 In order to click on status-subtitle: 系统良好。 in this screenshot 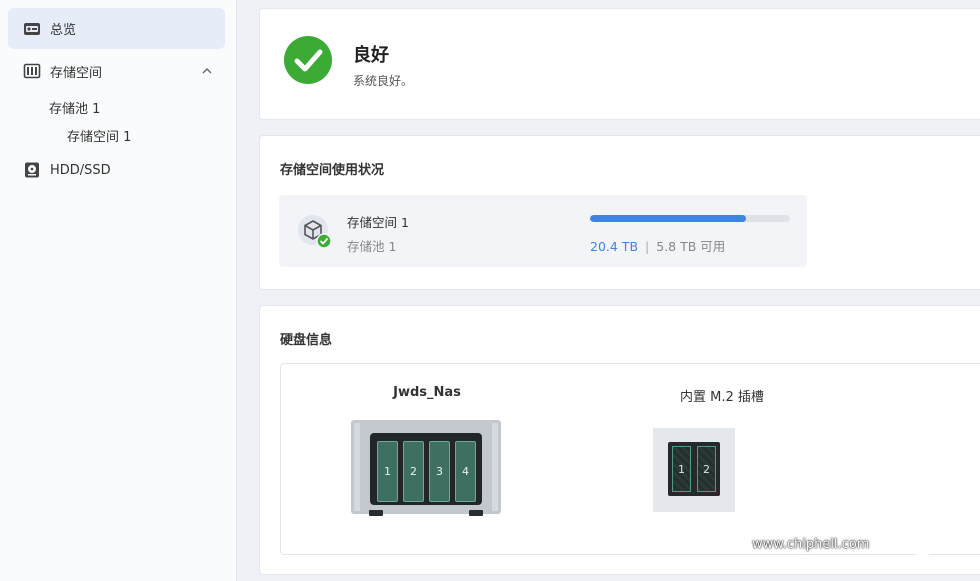, I will do `click(383, 81)`.